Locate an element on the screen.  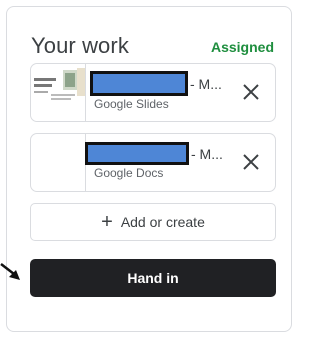
hand-in-label: Hand in is located at coordinates (153, 278).